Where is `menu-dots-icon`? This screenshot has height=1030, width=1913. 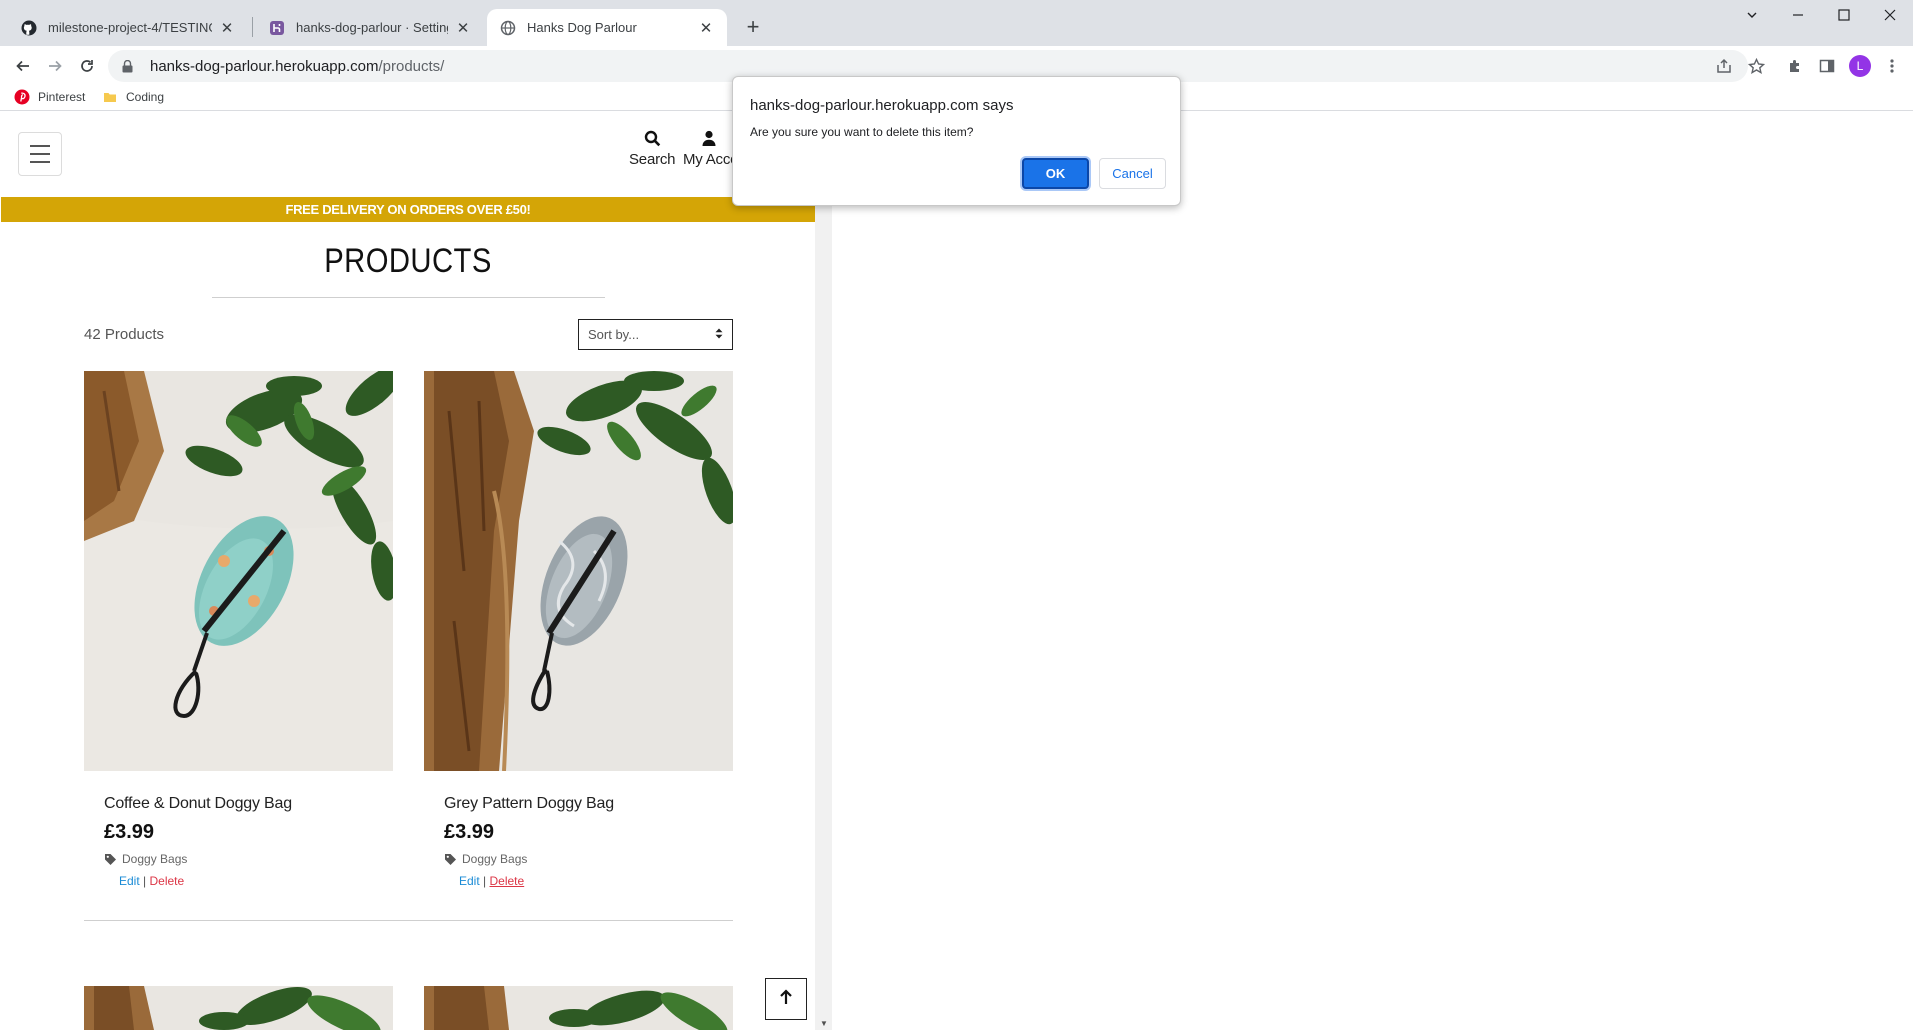 menu-dots-icon is located at coordinates (1892, 66).